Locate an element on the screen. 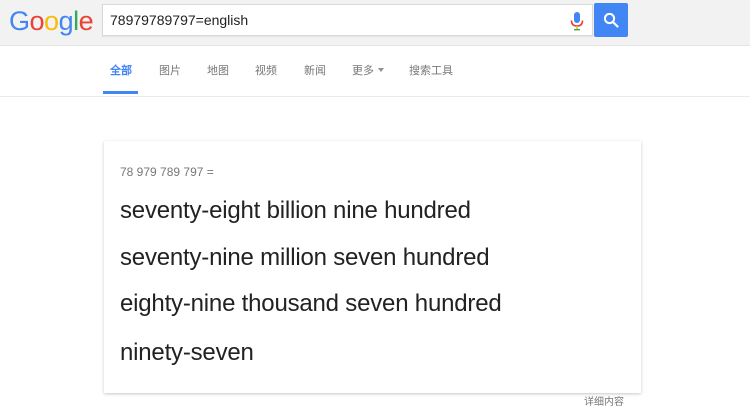 The width and height of the screenshot is (750, 420). tab-search-tools: 搜索工具 is located at coordinates (431, 71).